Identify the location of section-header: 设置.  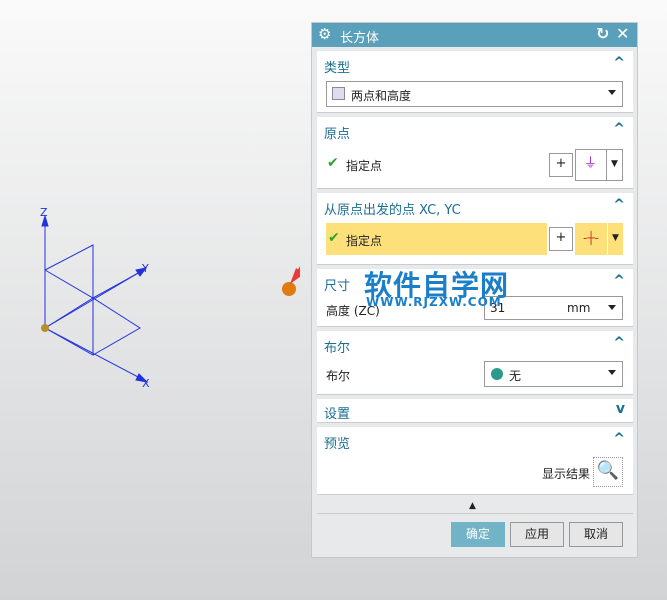
(337, 412).